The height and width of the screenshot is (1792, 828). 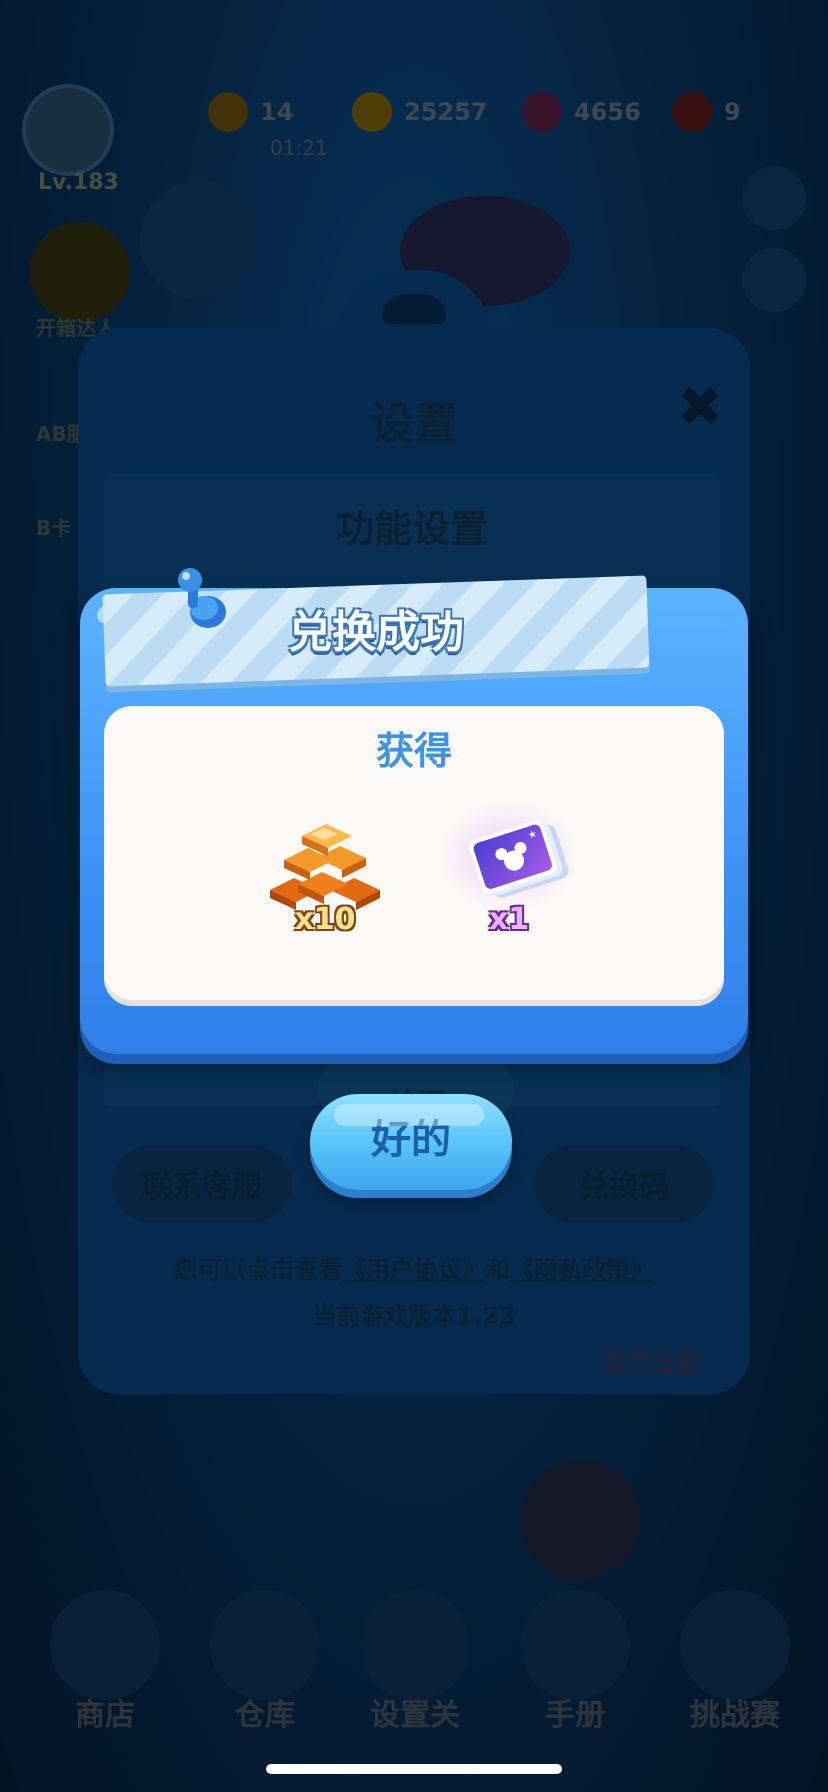 What do you see at coordinates (509, 856) in the screenshot?
I see `purple-card-pack-icon: ★` at bounding box center [509, 856].